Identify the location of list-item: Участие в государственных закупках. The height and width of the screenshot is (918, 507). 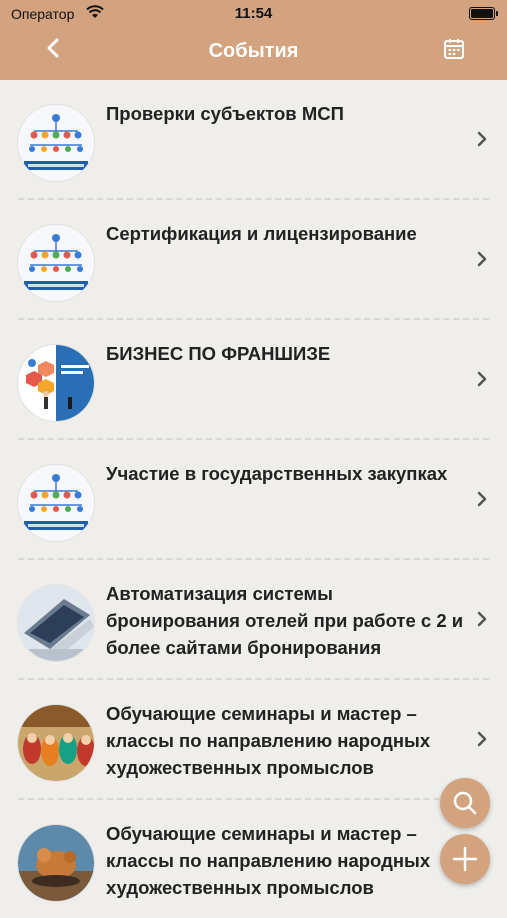
(253, 500).